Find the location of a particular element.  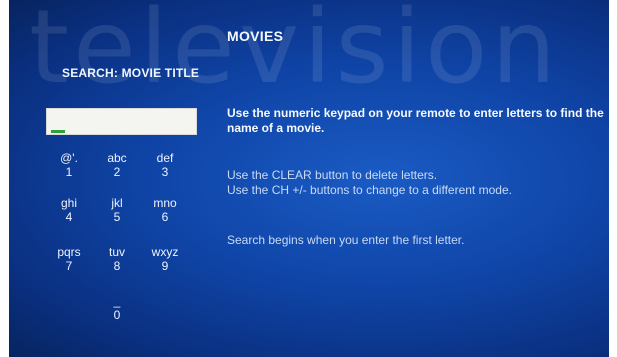

keypad-key-letters: mno is located at coordinates (165, 203).